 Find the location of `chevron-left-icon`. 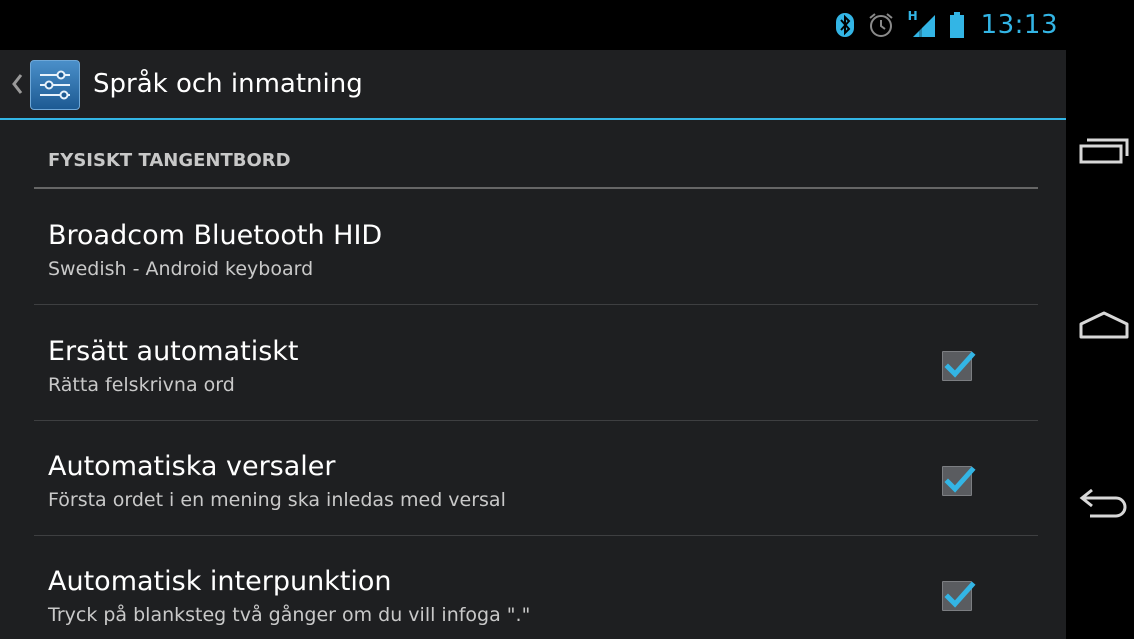

chevron-left-icon is located at coordinates (17, 86).